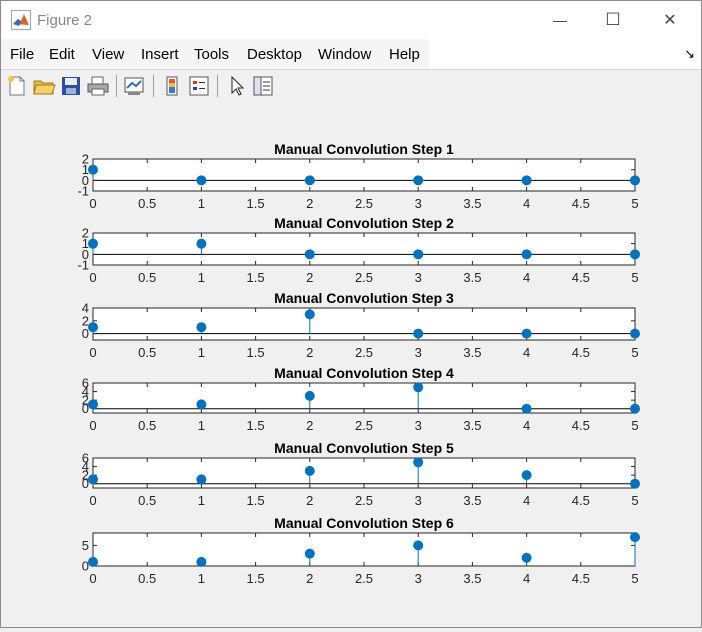 The width and height of the screenshot is (702, 632). I want to click on minimize-button: —, so click(560, 20).